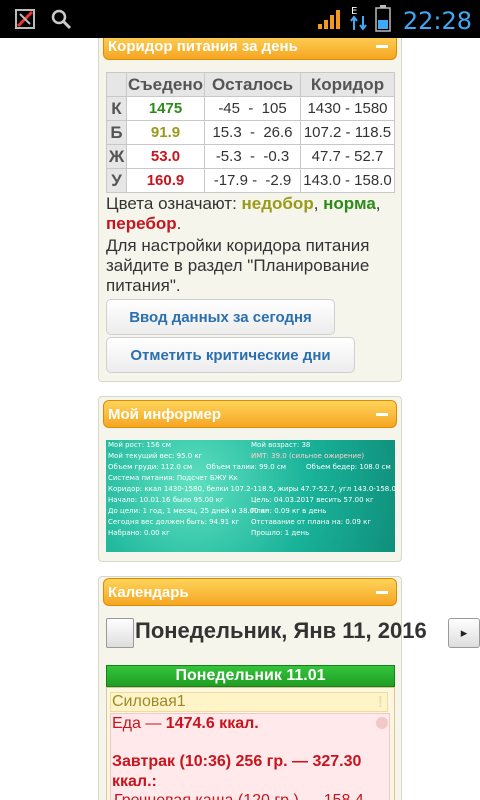 This screenshot has width=480, height=800. What do you see at coordinates (174, 522) in the screenshot?
I see `informer-line: Сегодня вес должен быть: 94.91 кг` at bounding box center [174, 522].